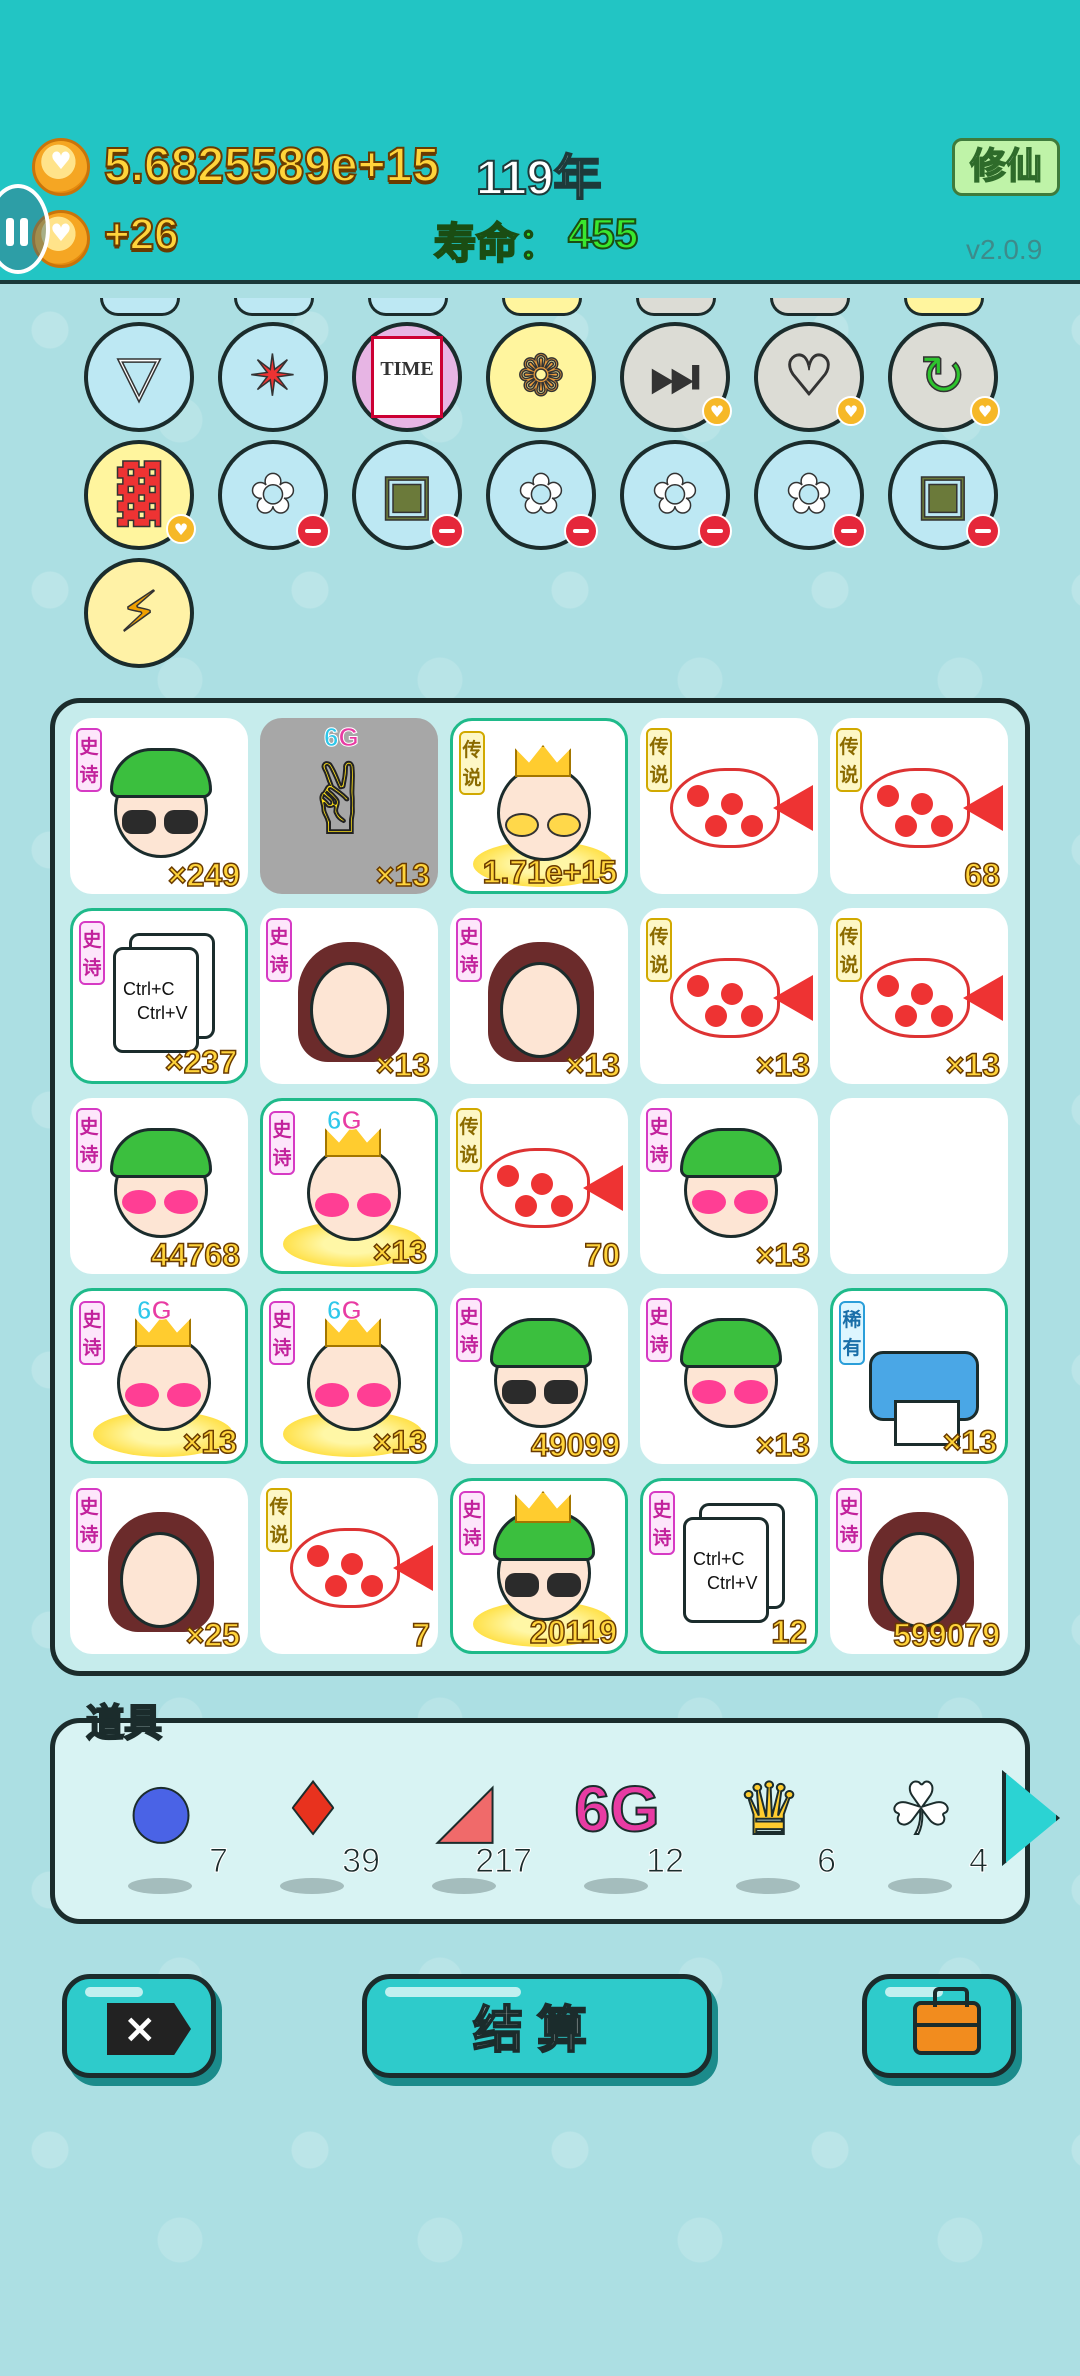  What do you see at coordinates (315, 1827) in the screenshot?
I see `prop-chili: ♦ 39` at bounding box center [315, 1827].